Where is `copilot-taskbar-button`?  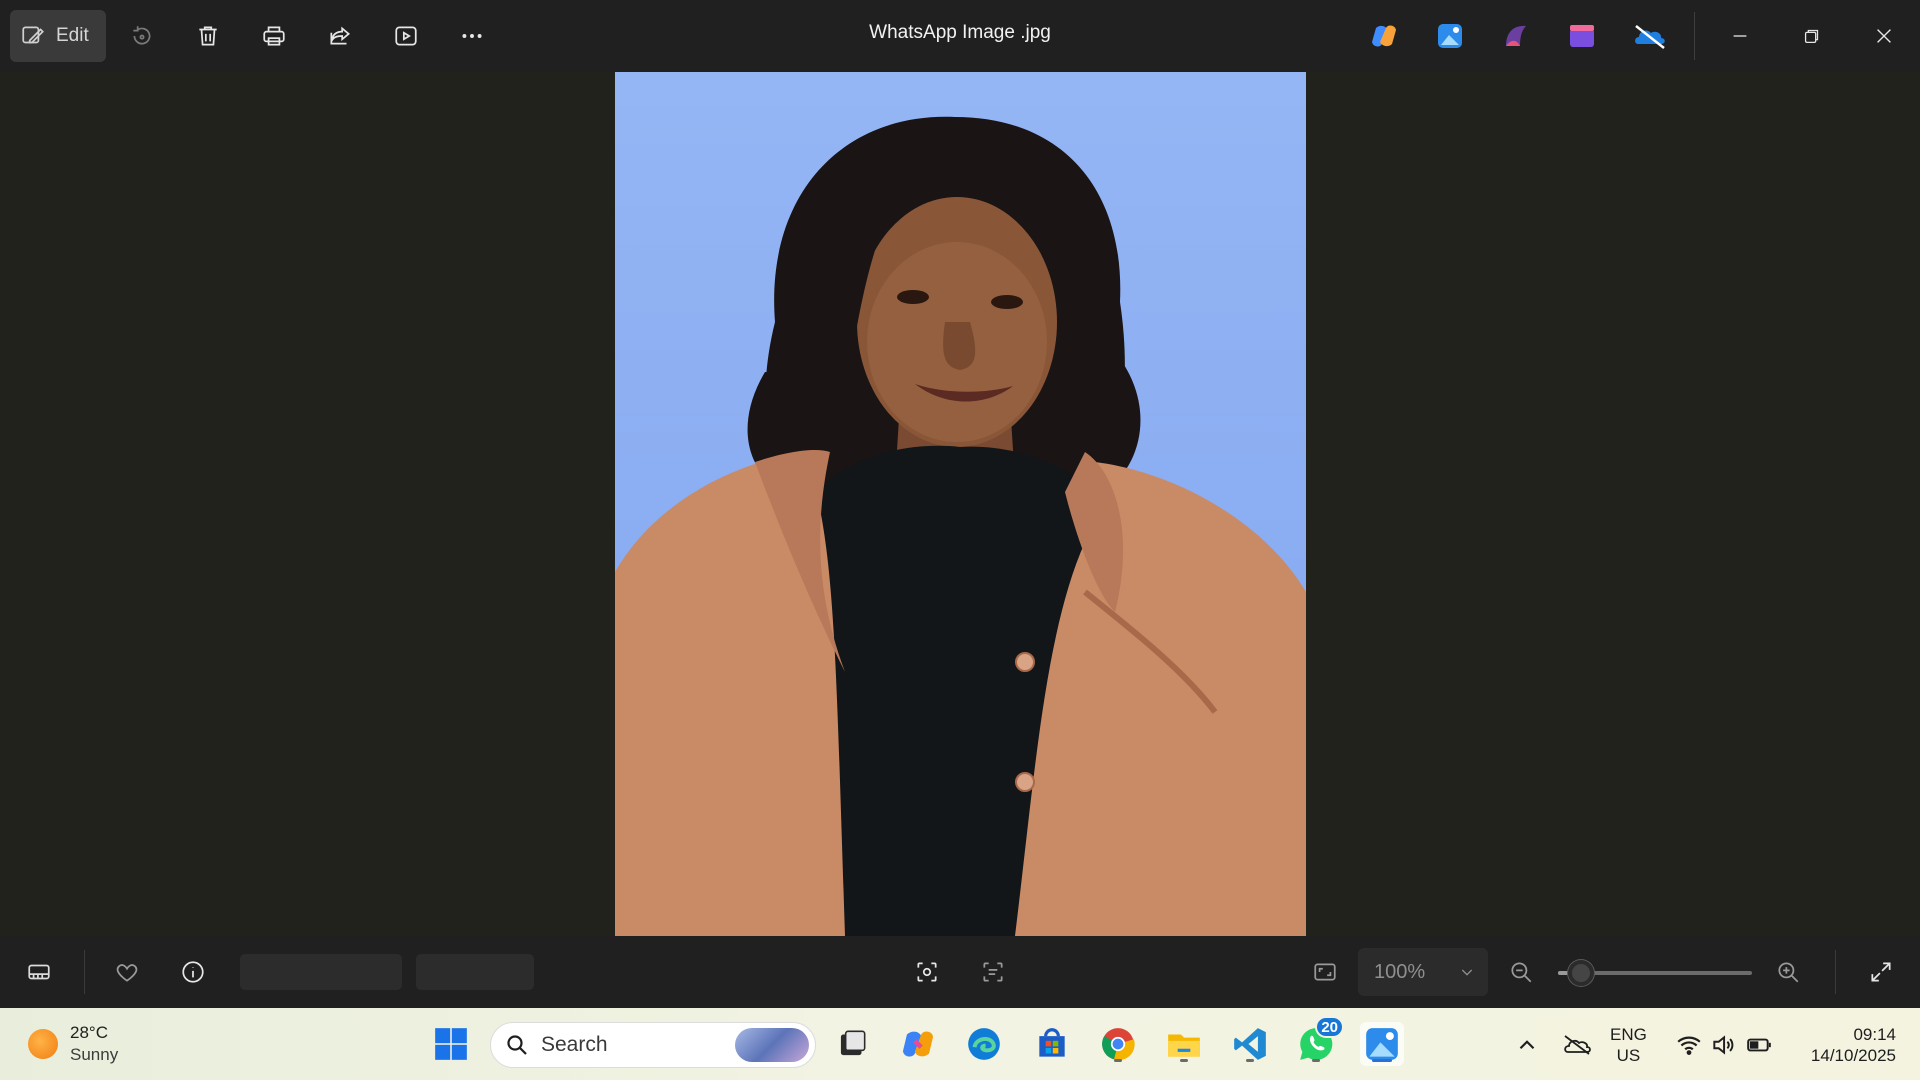 copilot-taskbar-button is located at coordinates (918, 1044).